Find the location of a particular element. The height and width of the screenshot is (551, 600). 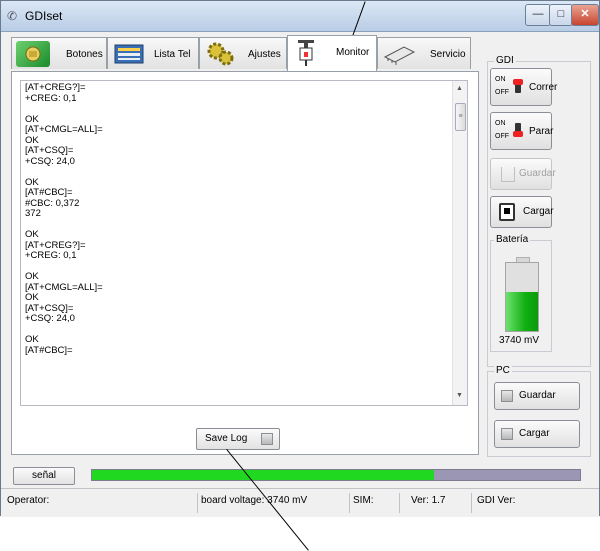

save-log-icon is located at coordinates (267, 439).